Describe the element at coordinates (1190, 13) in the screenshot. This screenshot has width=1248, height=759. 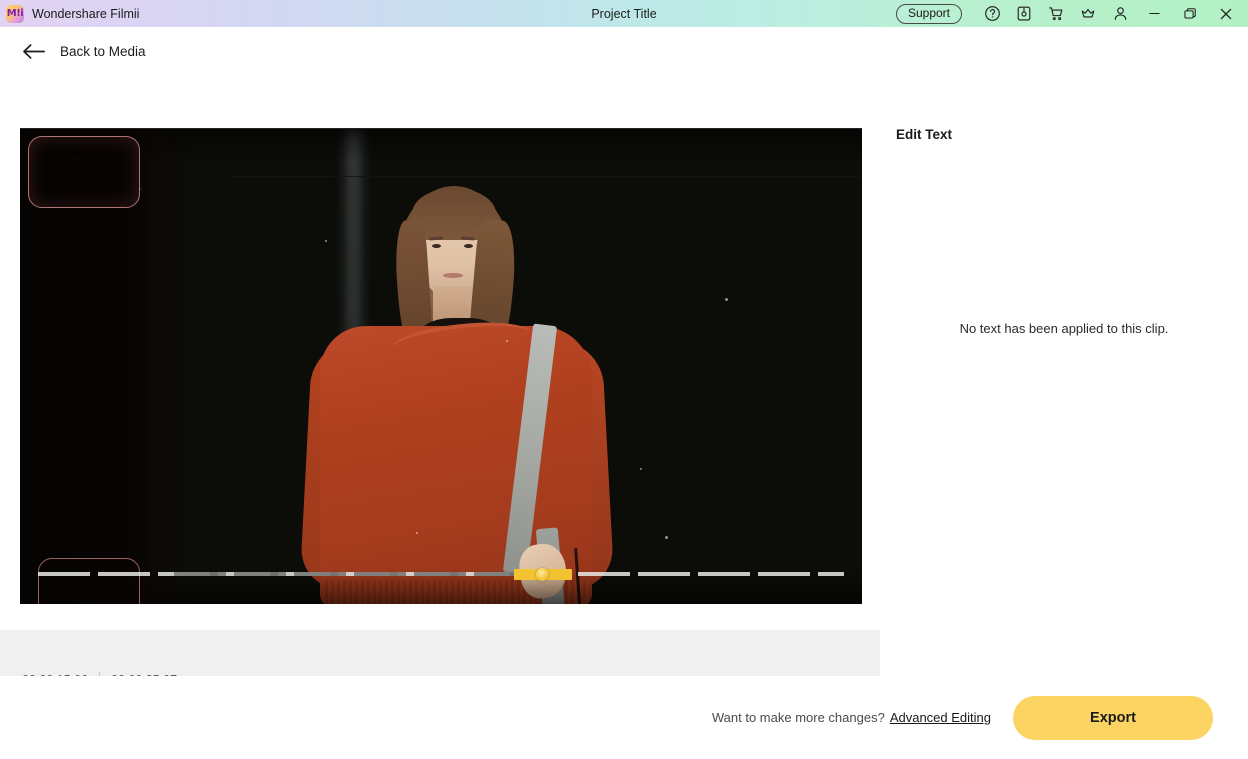
I see `restore-button` at that location.